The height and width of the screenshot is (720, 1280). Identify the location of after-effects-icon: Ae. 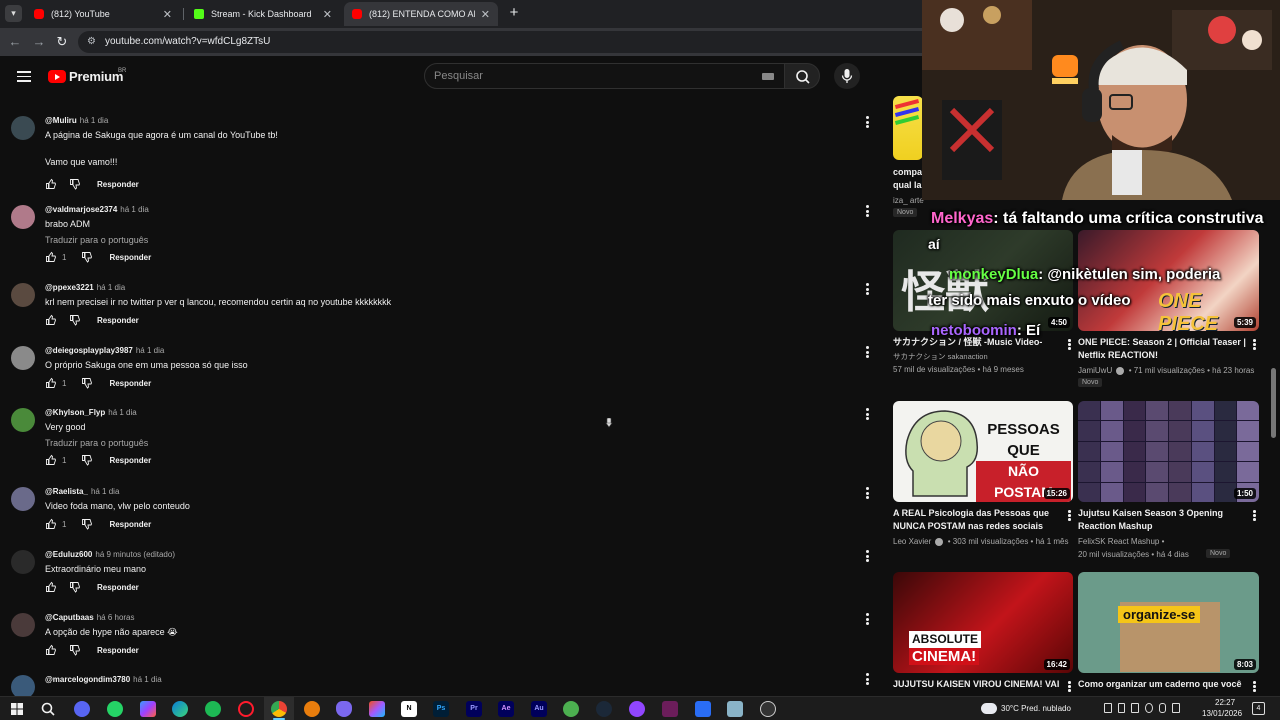
(506, 709).